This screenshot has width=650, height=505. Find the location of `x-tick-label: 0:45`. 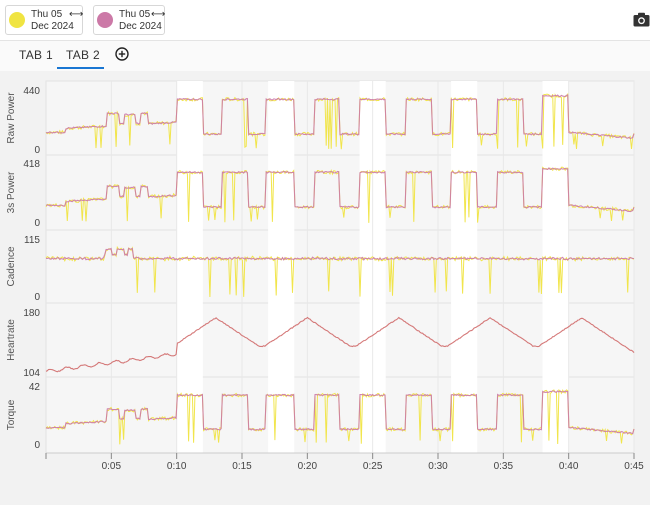

x-tick-label: 0:45 is located at coordinates (634, 466).